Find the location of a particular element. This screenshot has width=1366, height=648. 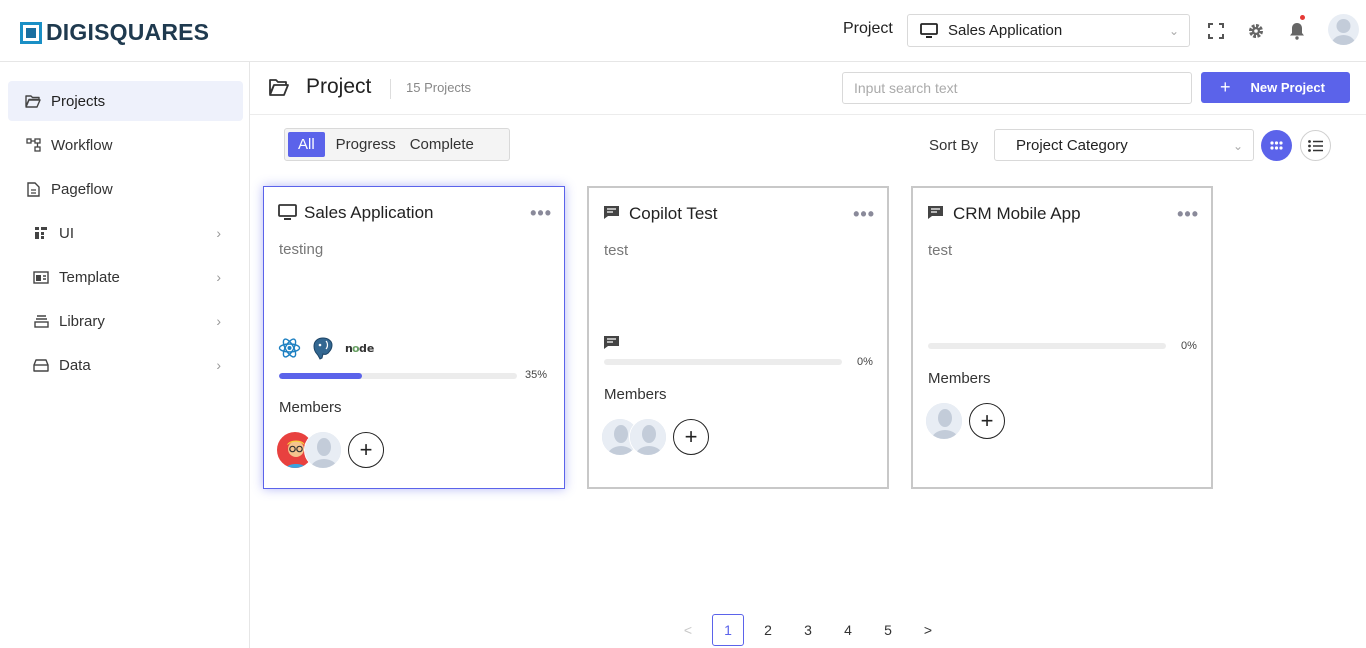

project-card-copilot-test: Copilot Test ••• test 0% Members + is located at coordinates (738, 337).